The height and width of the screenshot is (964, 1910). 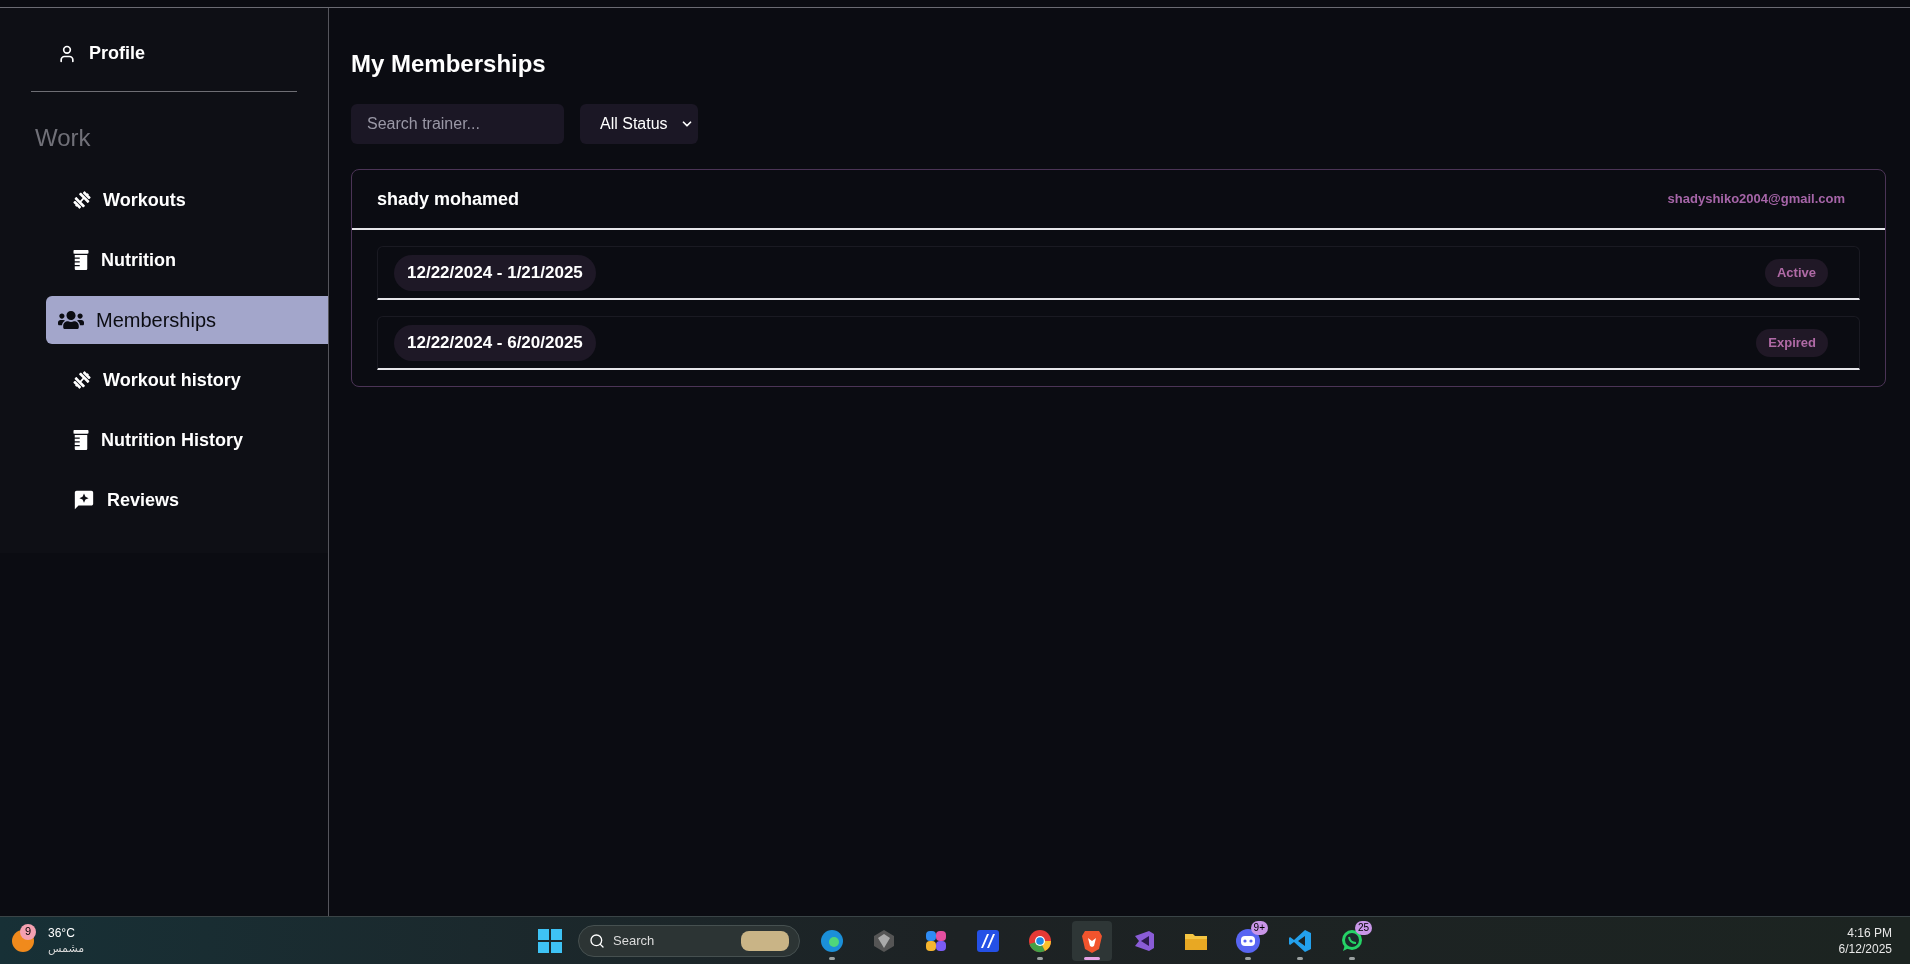 I want to click on sidebar-item: Workout history, so click(x=187, y=380).